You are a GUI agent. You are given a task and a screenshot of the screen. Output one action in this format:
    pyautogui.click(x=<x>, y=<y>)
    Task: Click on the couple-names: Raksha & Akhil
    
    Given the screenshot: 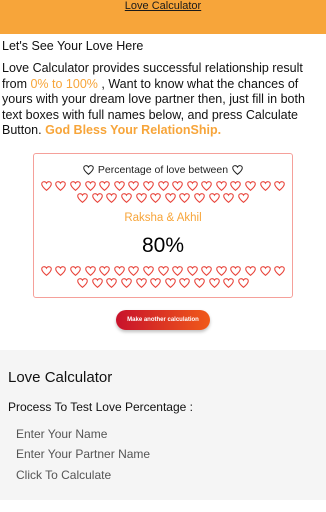 What is the action you would take?
    pyautogui.click(x=163, y=218)
    